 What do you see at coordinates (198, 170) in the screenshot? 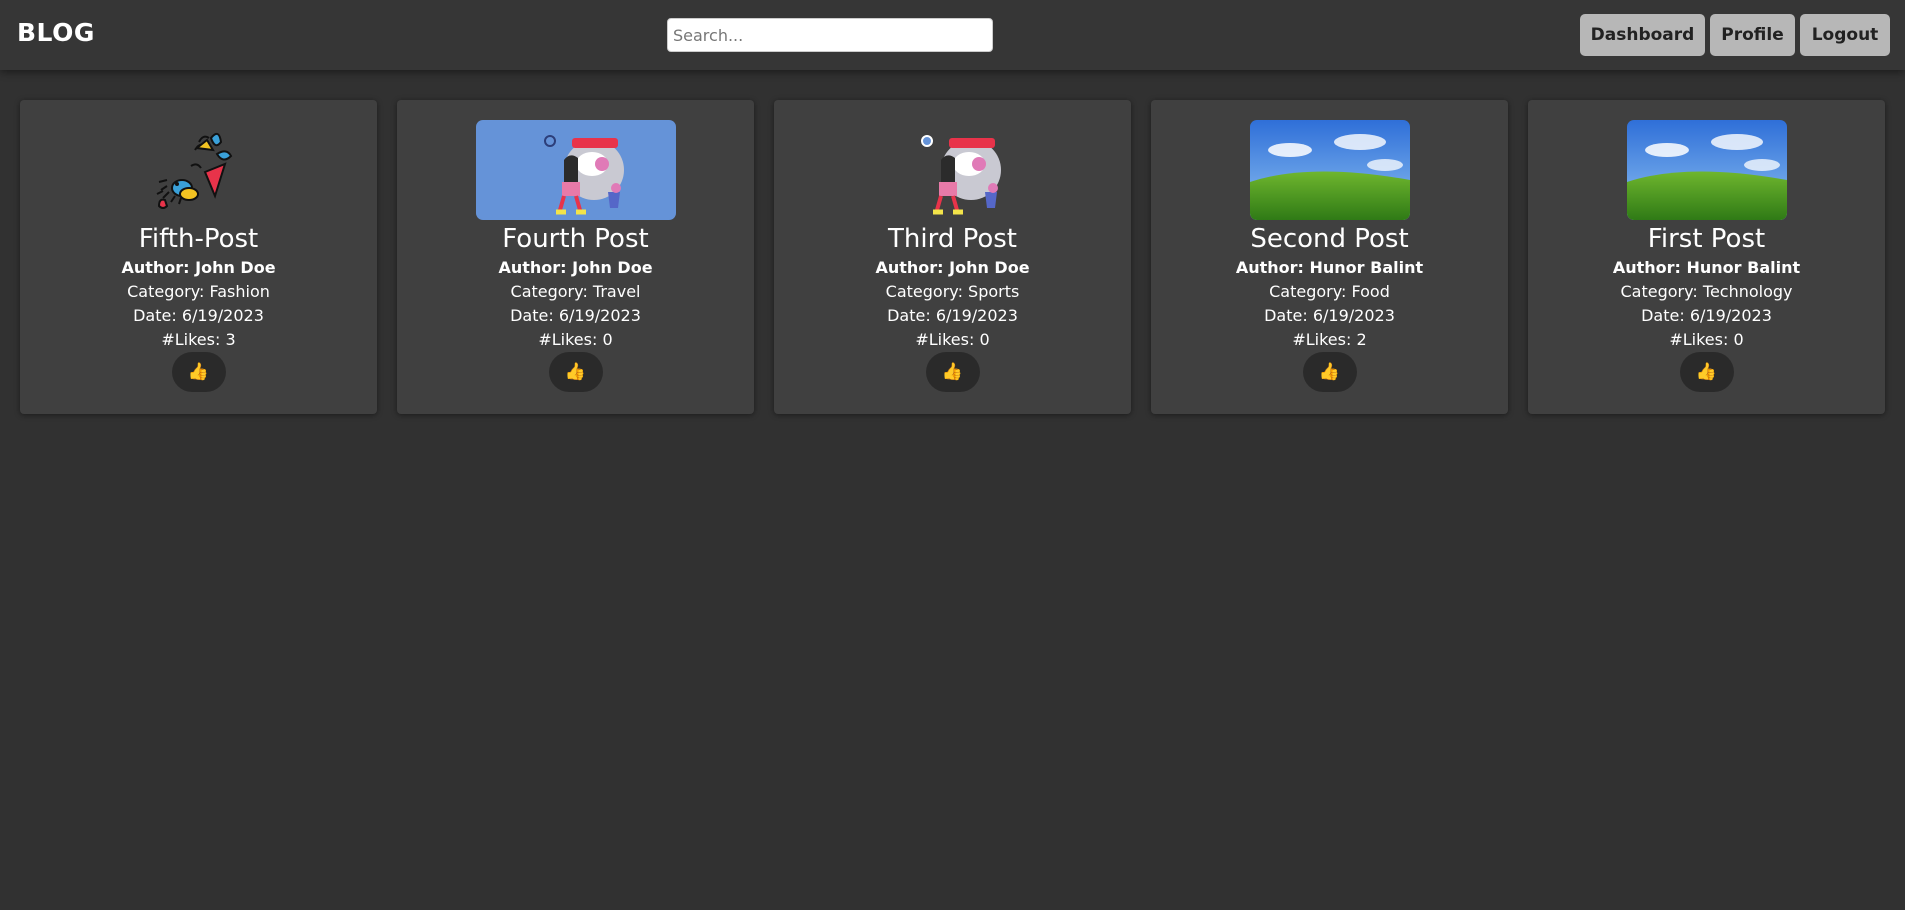
I see `post-image-bird-illustration` at bounding box center [198, 170].